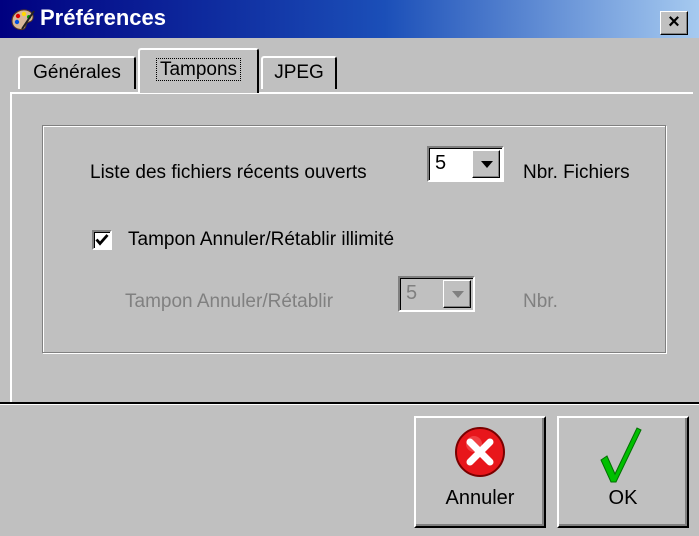  I want to click on tab-generales: Générales, so click(77, 72).